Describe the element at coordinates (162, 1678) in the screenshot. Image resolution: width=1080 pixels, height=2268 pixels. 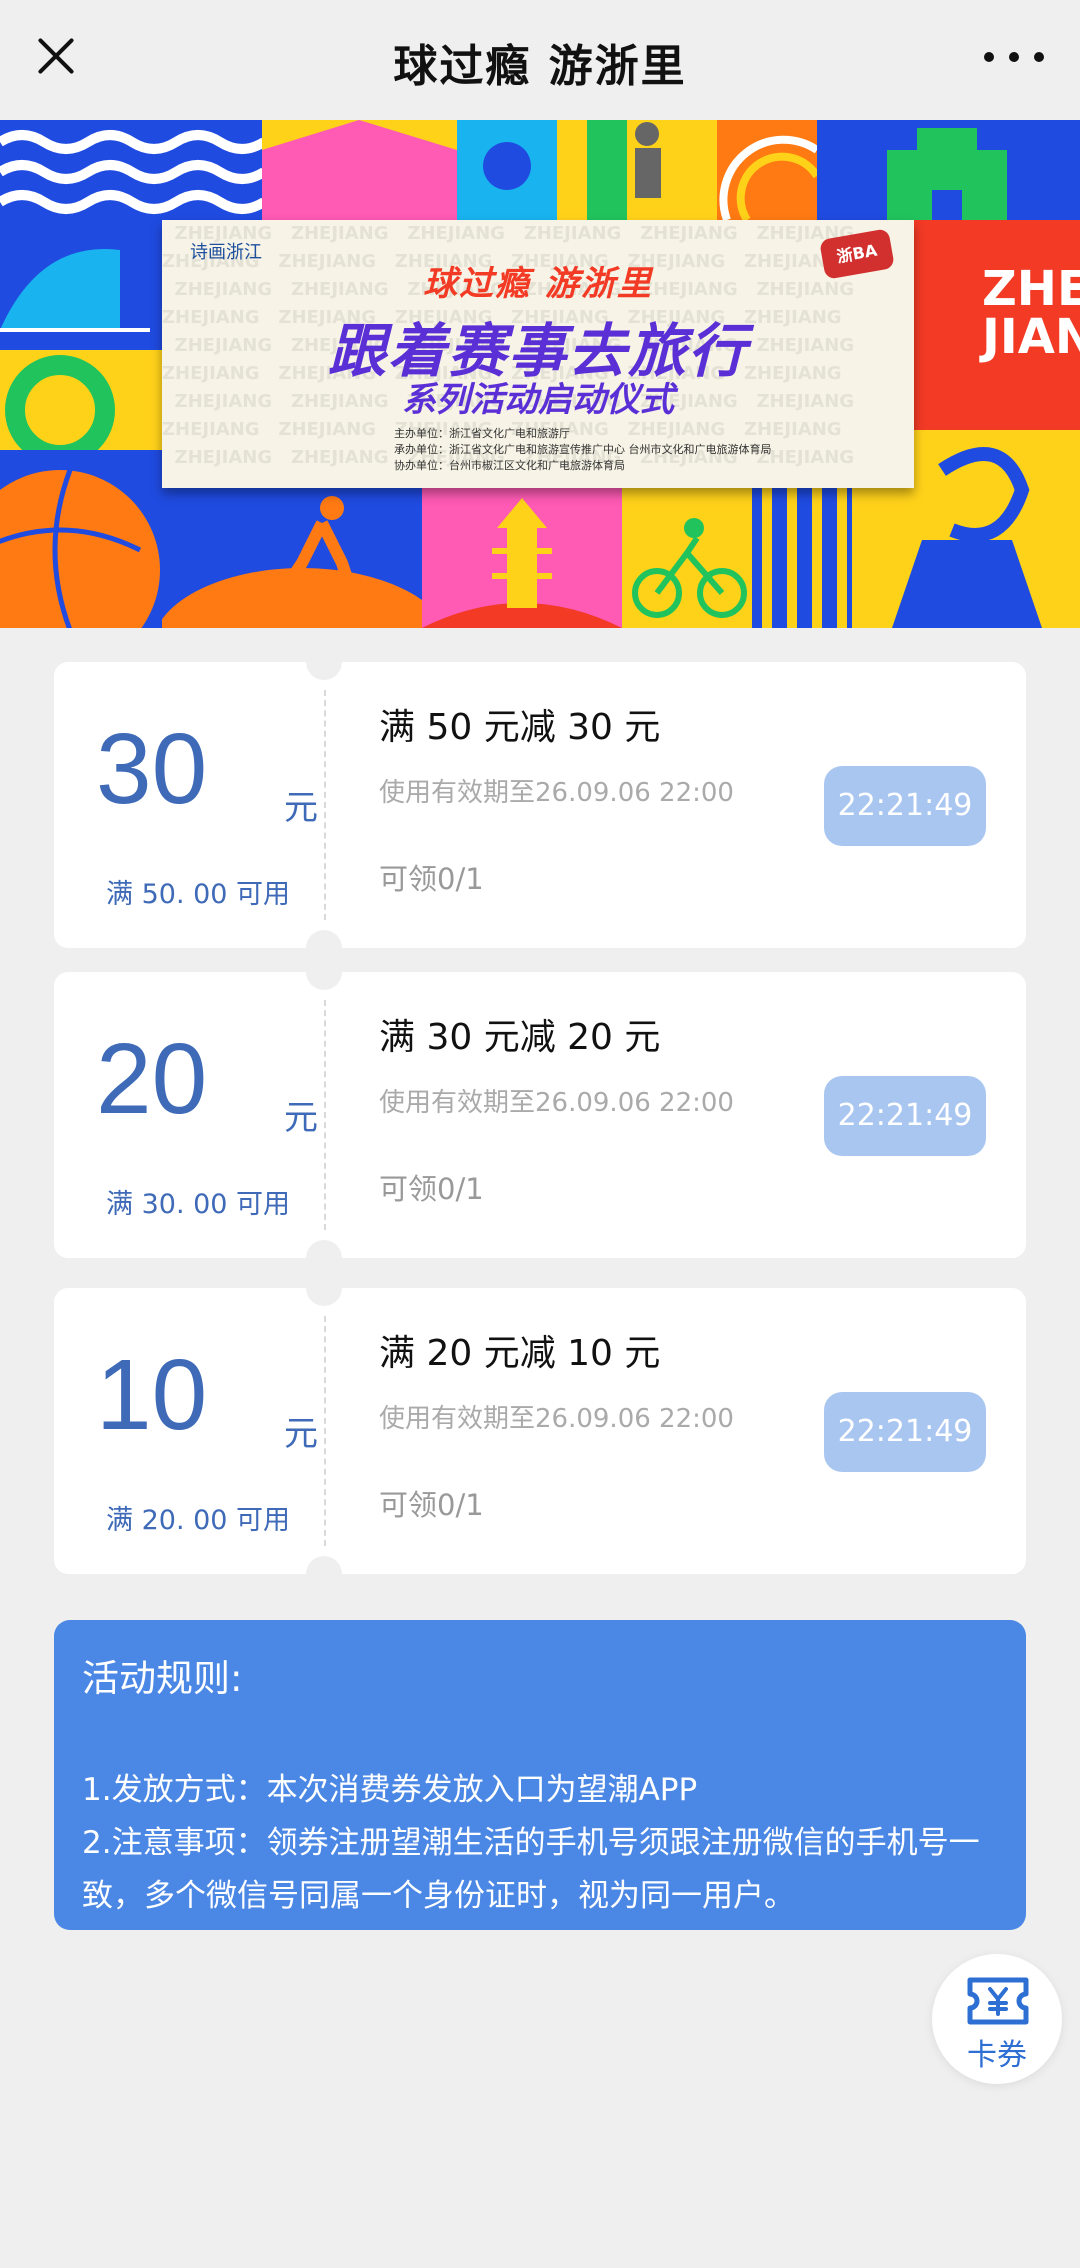
I see `rules-heading: 活动规则:` at that location.